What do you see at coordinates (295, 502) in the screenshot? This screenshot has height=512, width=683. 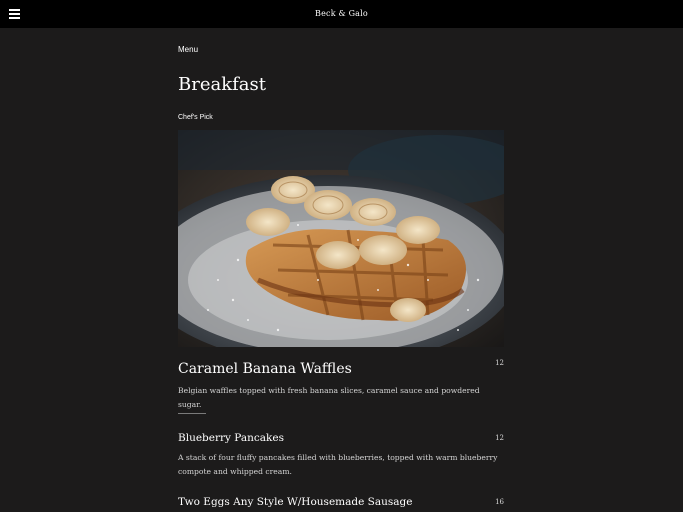 I see `item-name-two-eggs: Two Eggs Any Style W/Housemade Sausage` at bounding box center [295, 502].